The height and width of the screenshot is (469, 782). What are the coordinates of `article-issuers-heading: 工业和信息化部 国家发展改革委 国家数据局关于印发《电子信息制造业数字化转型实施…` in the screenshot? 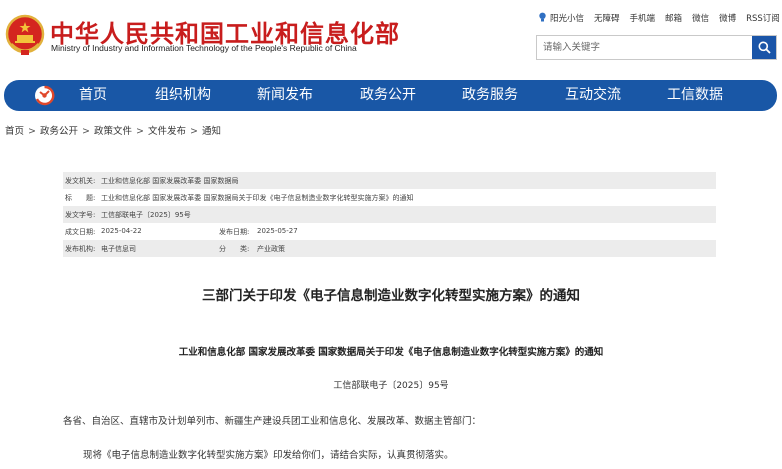 It's located at (391, 352).